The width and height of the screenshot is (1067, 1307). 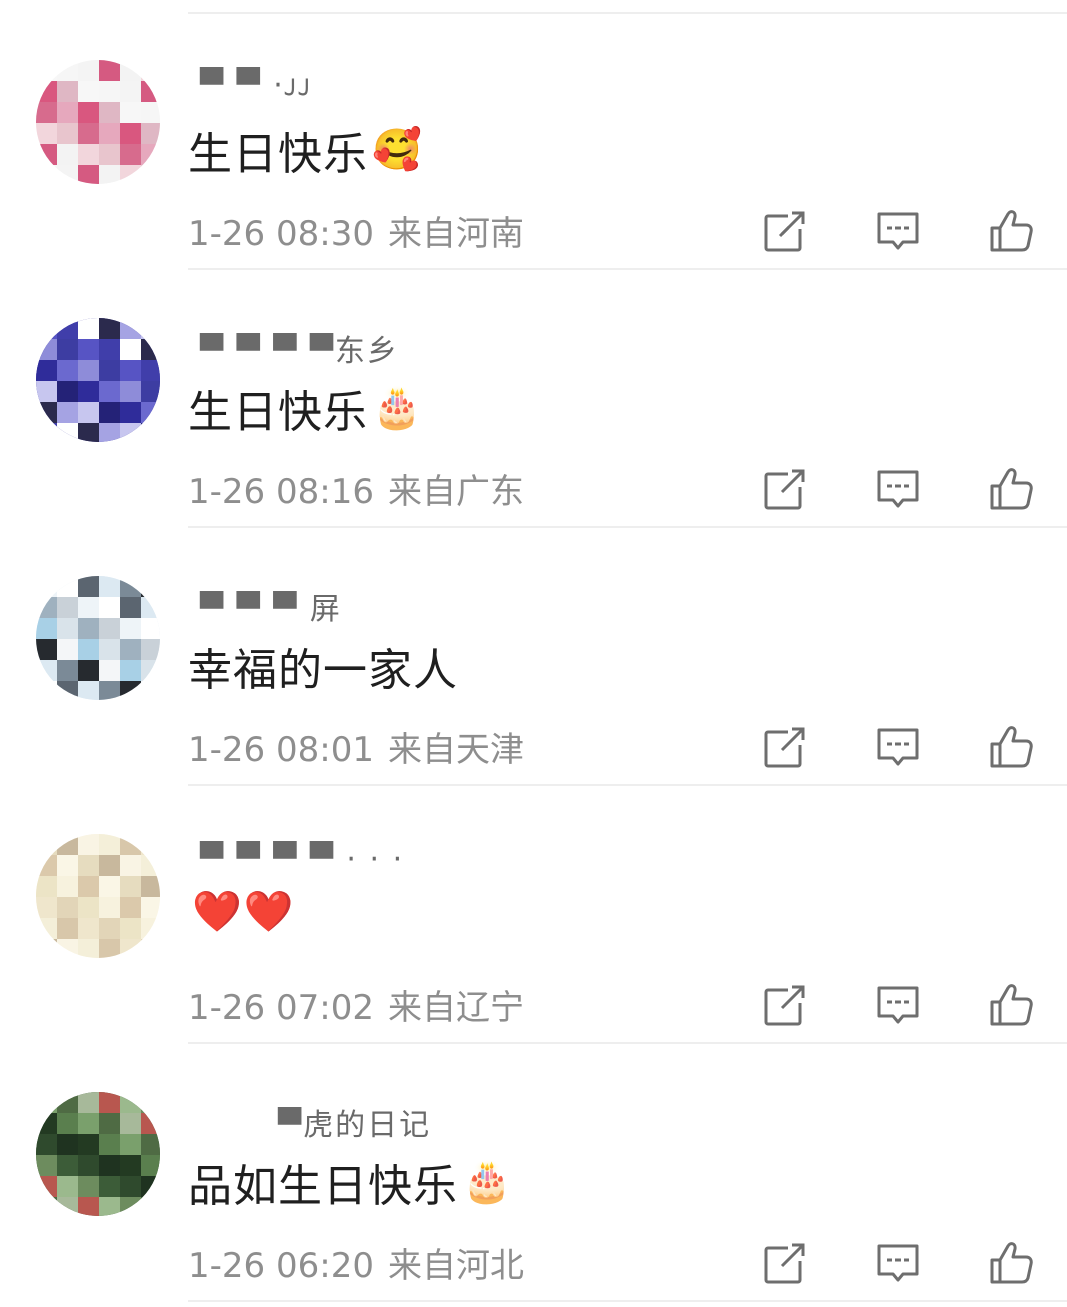 I want to click on username: ▀虎的日记, so click(x=354, y=1121).